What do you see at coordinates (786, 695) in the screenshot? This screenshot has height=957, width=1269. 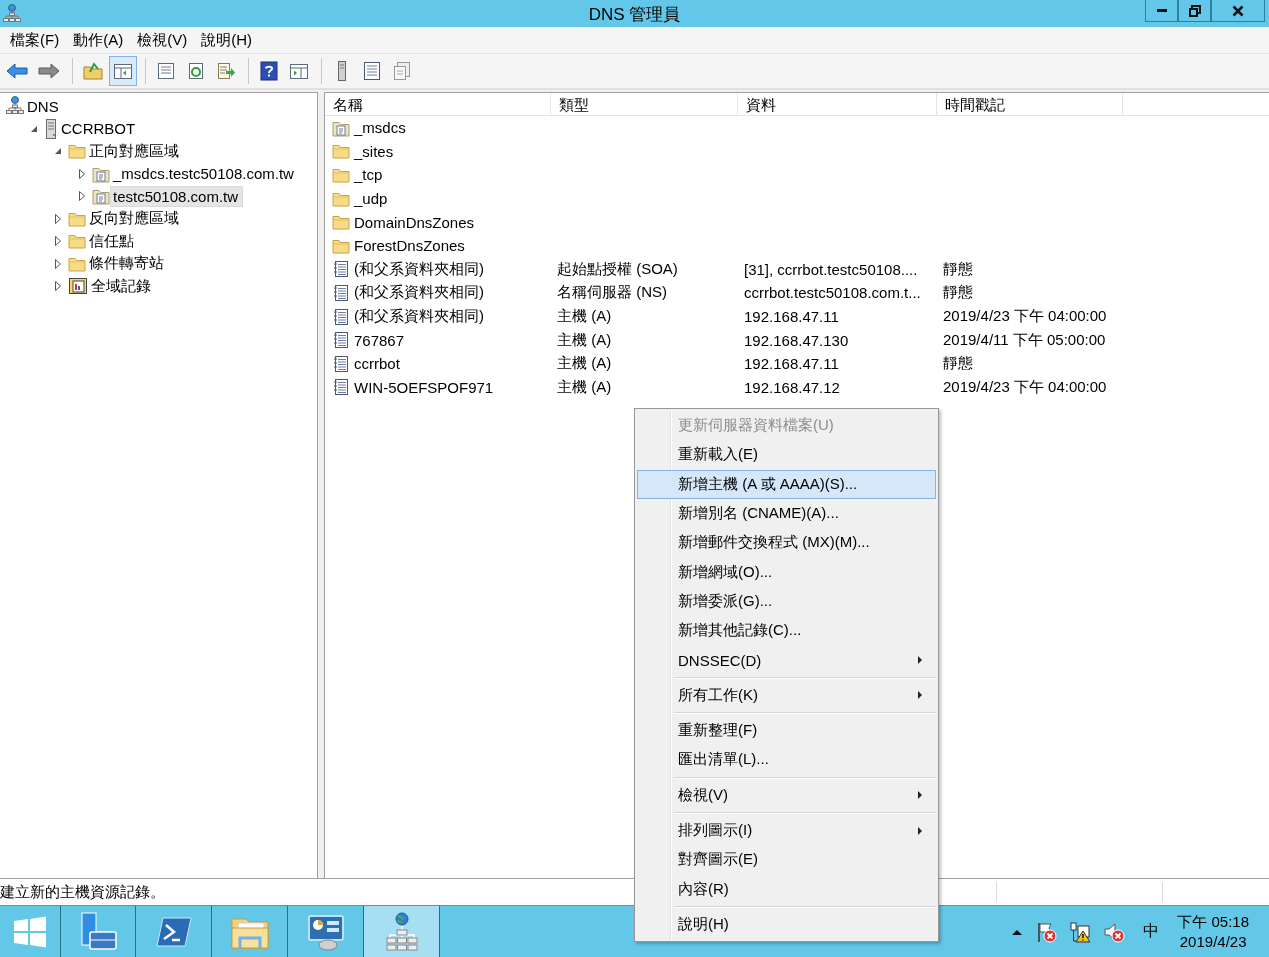 I see `menu-item: 所有工作(K)` at bounding box center [786, 695].